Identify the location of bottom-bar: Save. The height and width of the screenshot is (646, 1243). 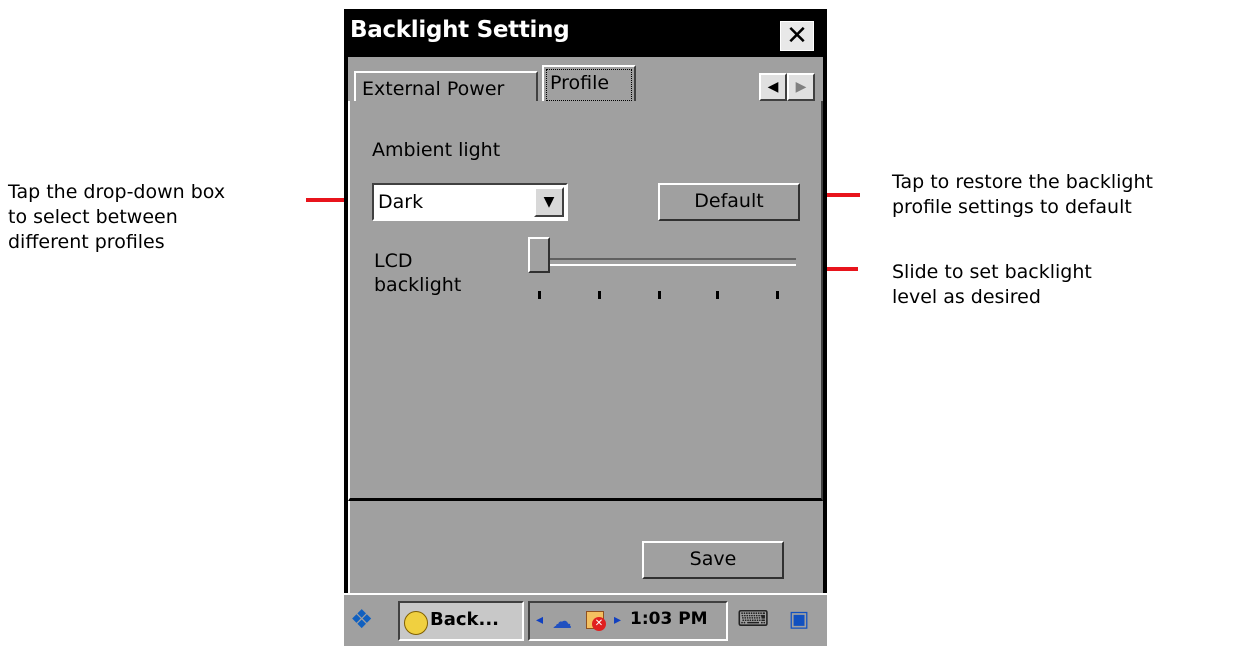
(585, 547).